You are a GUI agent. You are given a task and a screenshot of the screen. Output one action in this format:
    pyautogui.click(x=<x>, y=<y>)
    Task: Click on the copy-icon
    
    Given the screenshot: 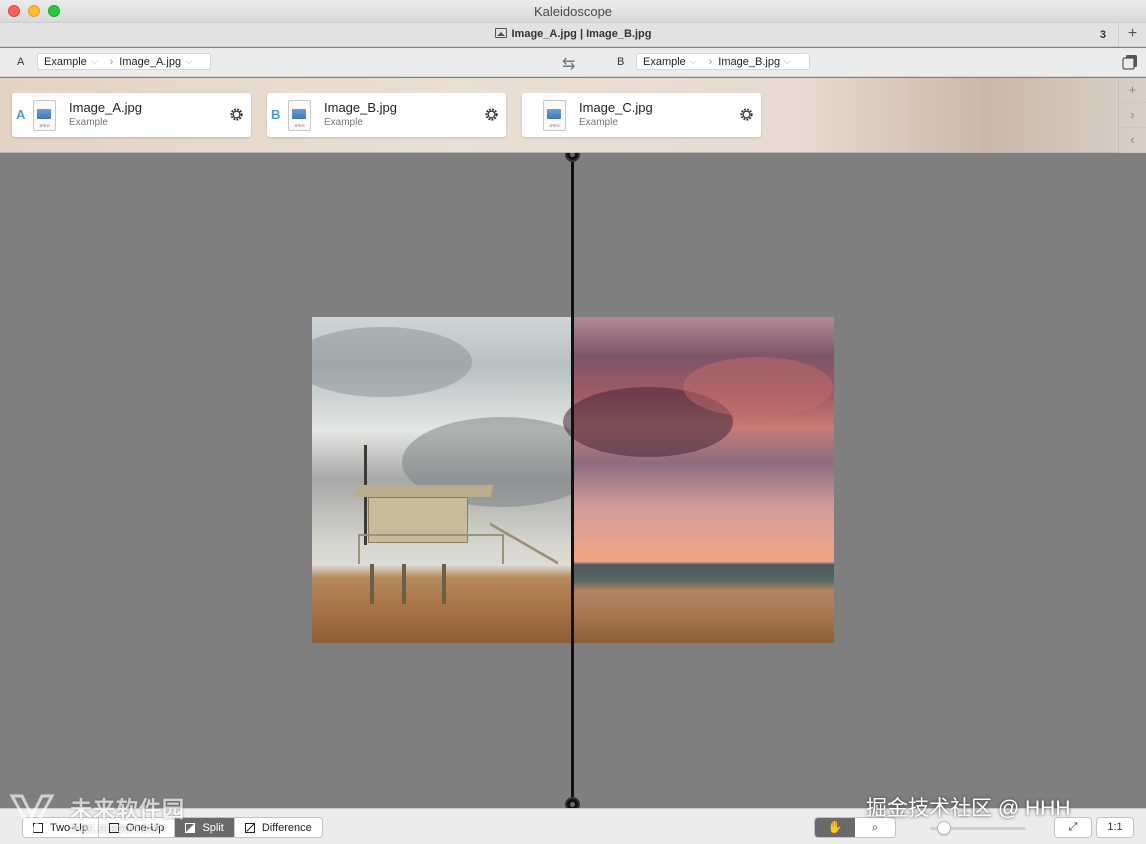 What is the action you would take?
    pyautogui.click(x=1130, y=62)
    